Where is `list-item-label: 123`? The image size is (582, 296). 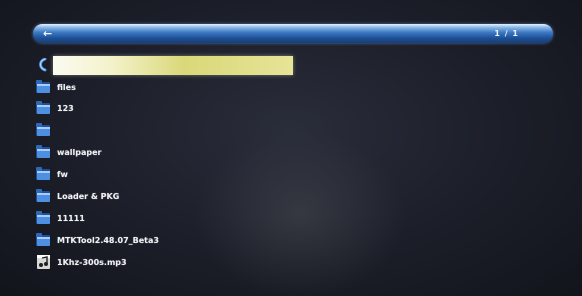
list-item-label: 123 is located at coordinates (65, 108).